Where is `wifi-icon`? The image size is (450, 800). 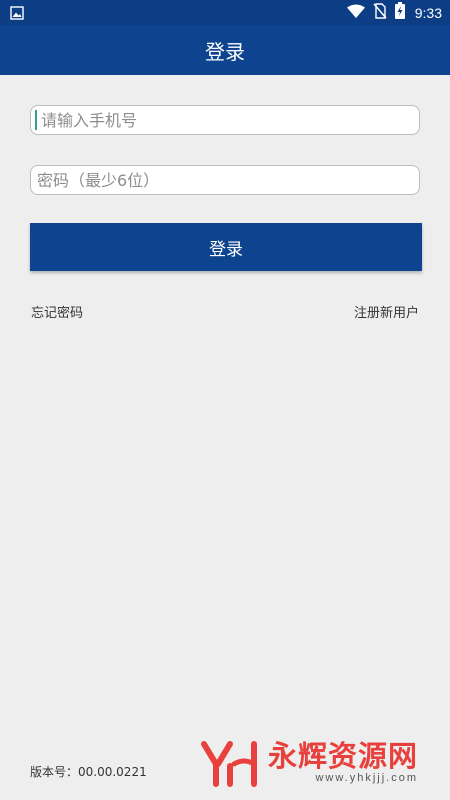
wifi-icon is located at coordinates (355, 12).